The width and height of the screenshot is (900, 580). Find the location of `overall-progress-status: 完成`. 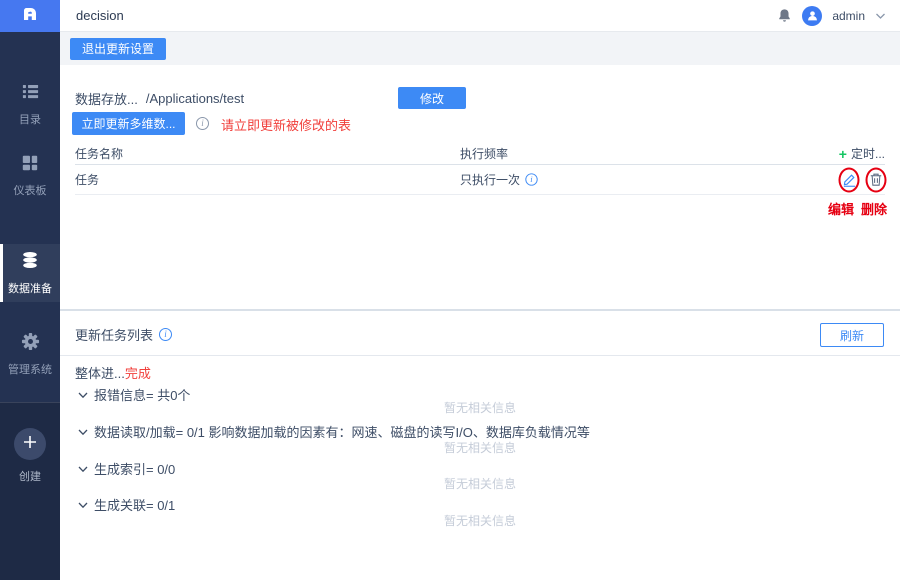

overall-progress-status: 完成 is located at coordinates (137, 373).